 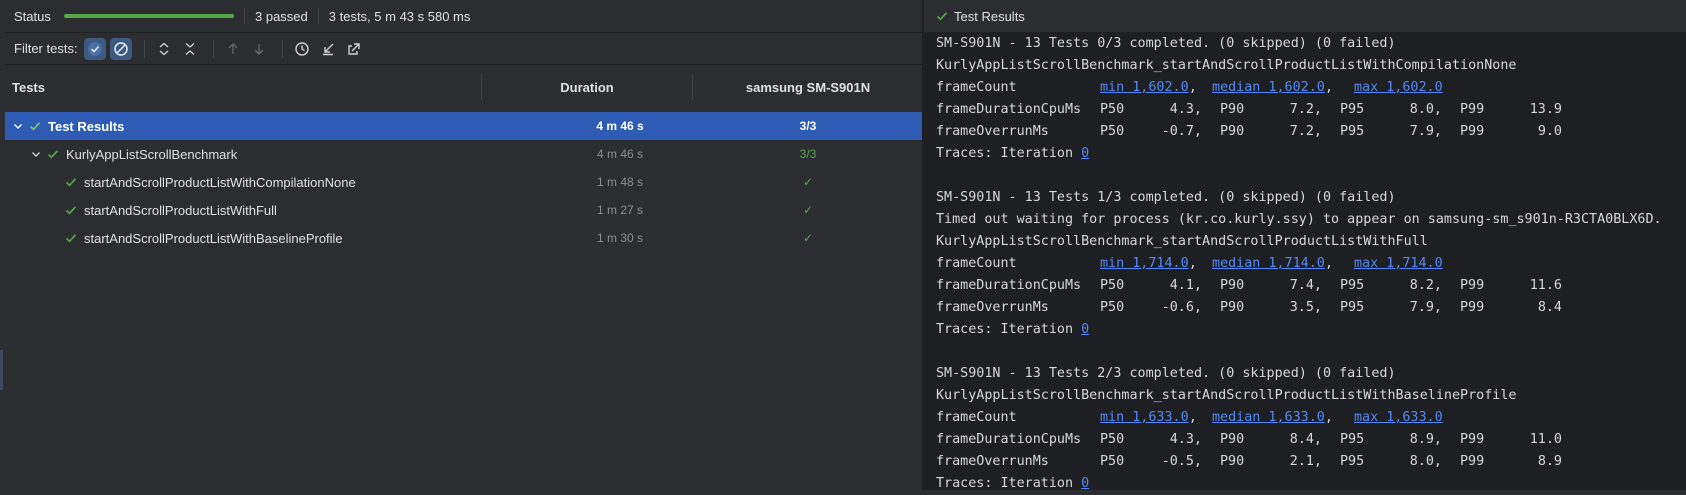 I want to click on metric-cell: max 1,602.0, so click(x=1398, y=87).